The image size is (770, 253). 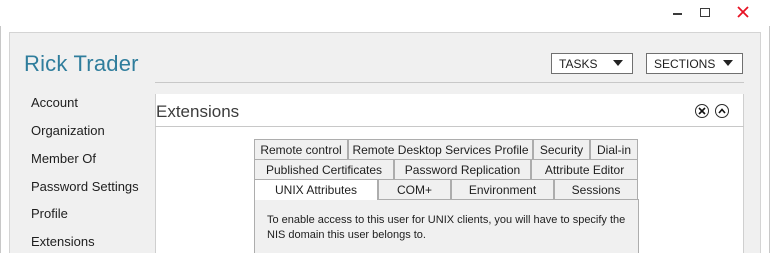 I want to click on tasks-label: TASKS, so click(x=578, y=63).